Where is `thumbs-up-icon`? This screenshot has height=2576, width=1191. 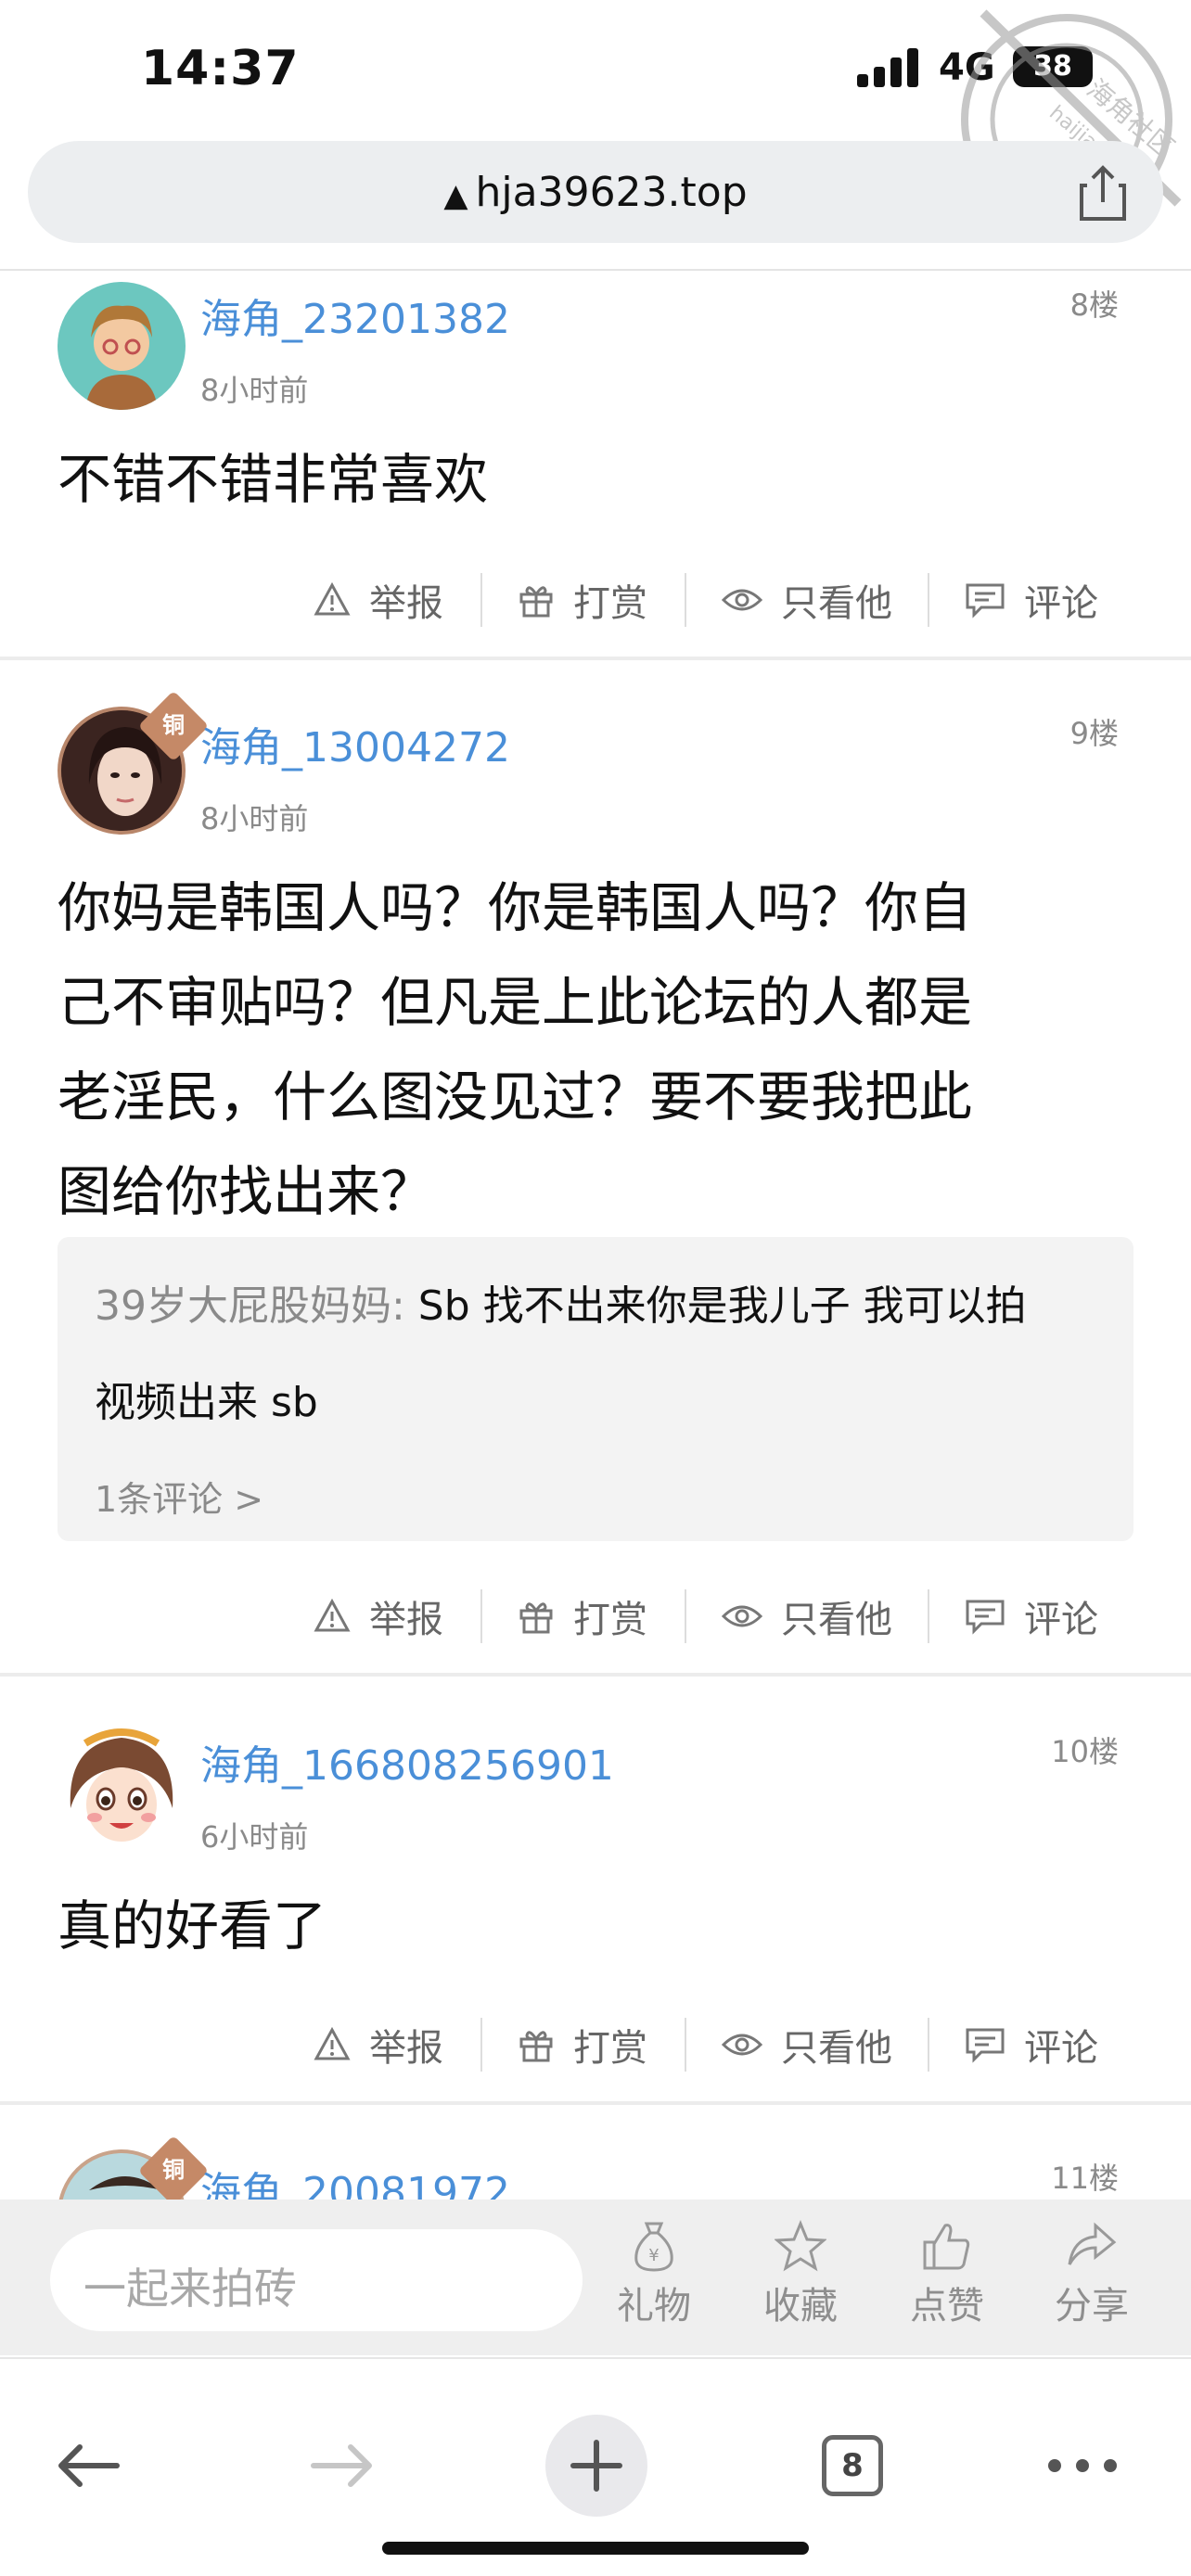
thumbs-up-icon is located at coordinates (946, 2247).